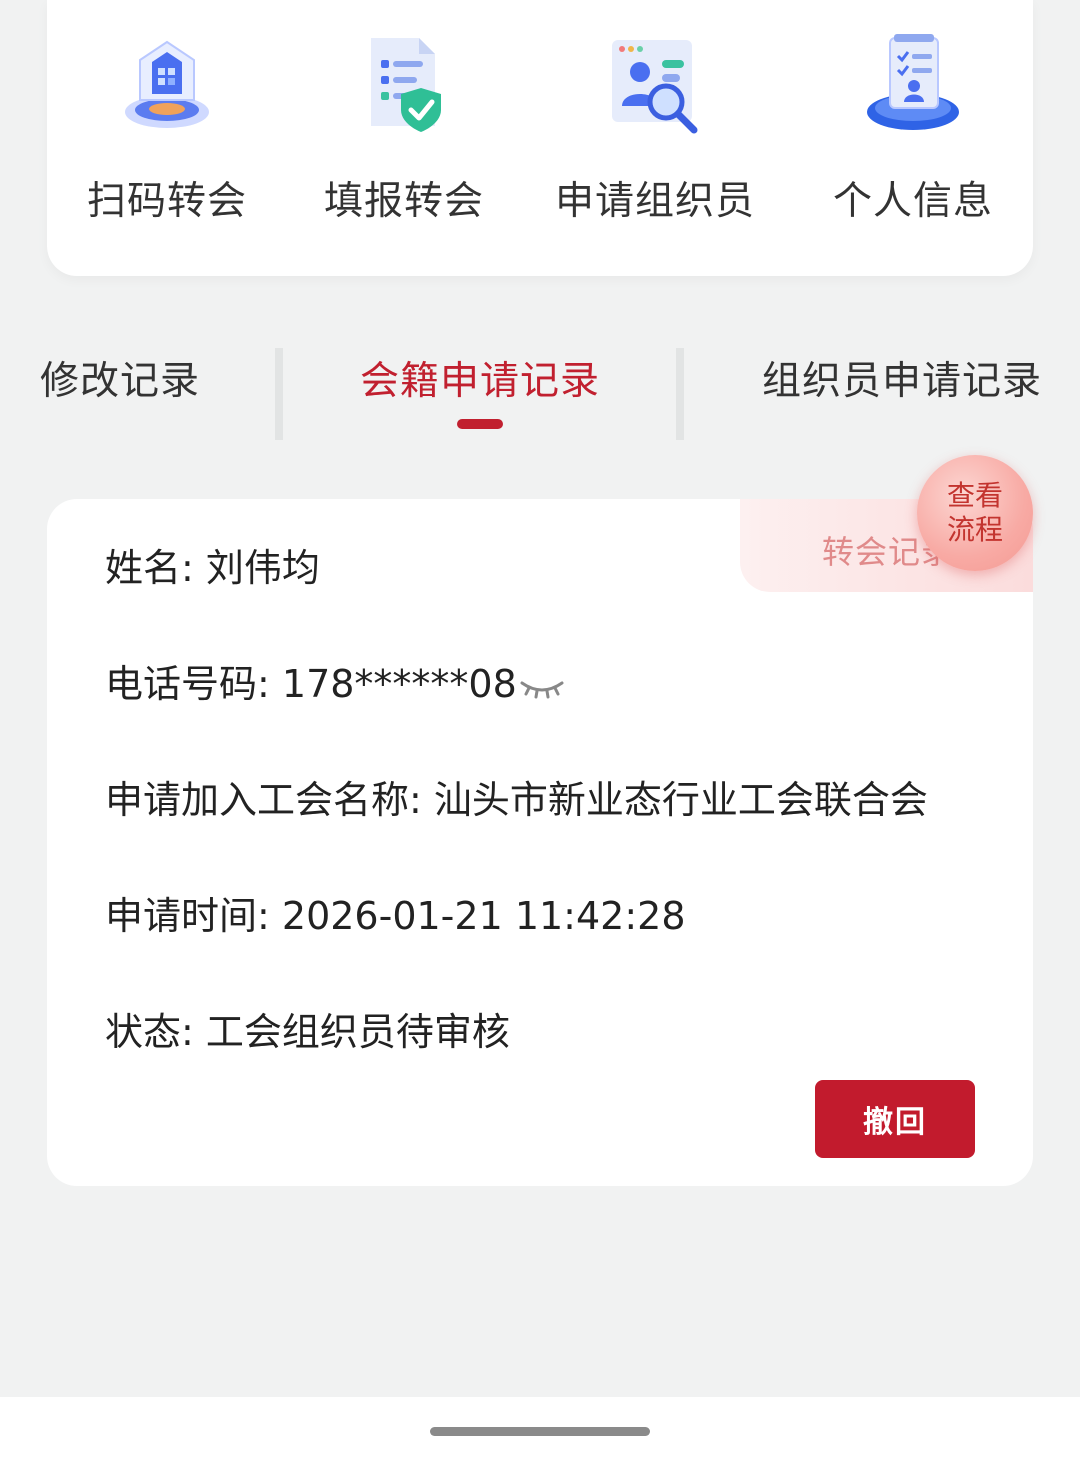 The height and width of the screenshot is (1467, 1080). What do you see at coordinates (187, 684) in the screenshot?
I see `phone-label: 电话号码:` at bounding box center [187, 684].